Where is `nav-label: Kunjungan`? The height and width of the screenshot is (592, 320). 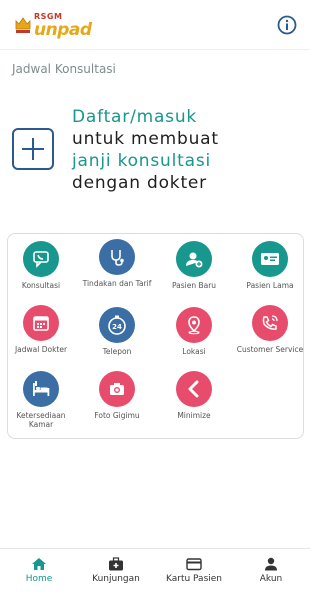
nav-label: Kunjungan is located at coordinates (116, 579).